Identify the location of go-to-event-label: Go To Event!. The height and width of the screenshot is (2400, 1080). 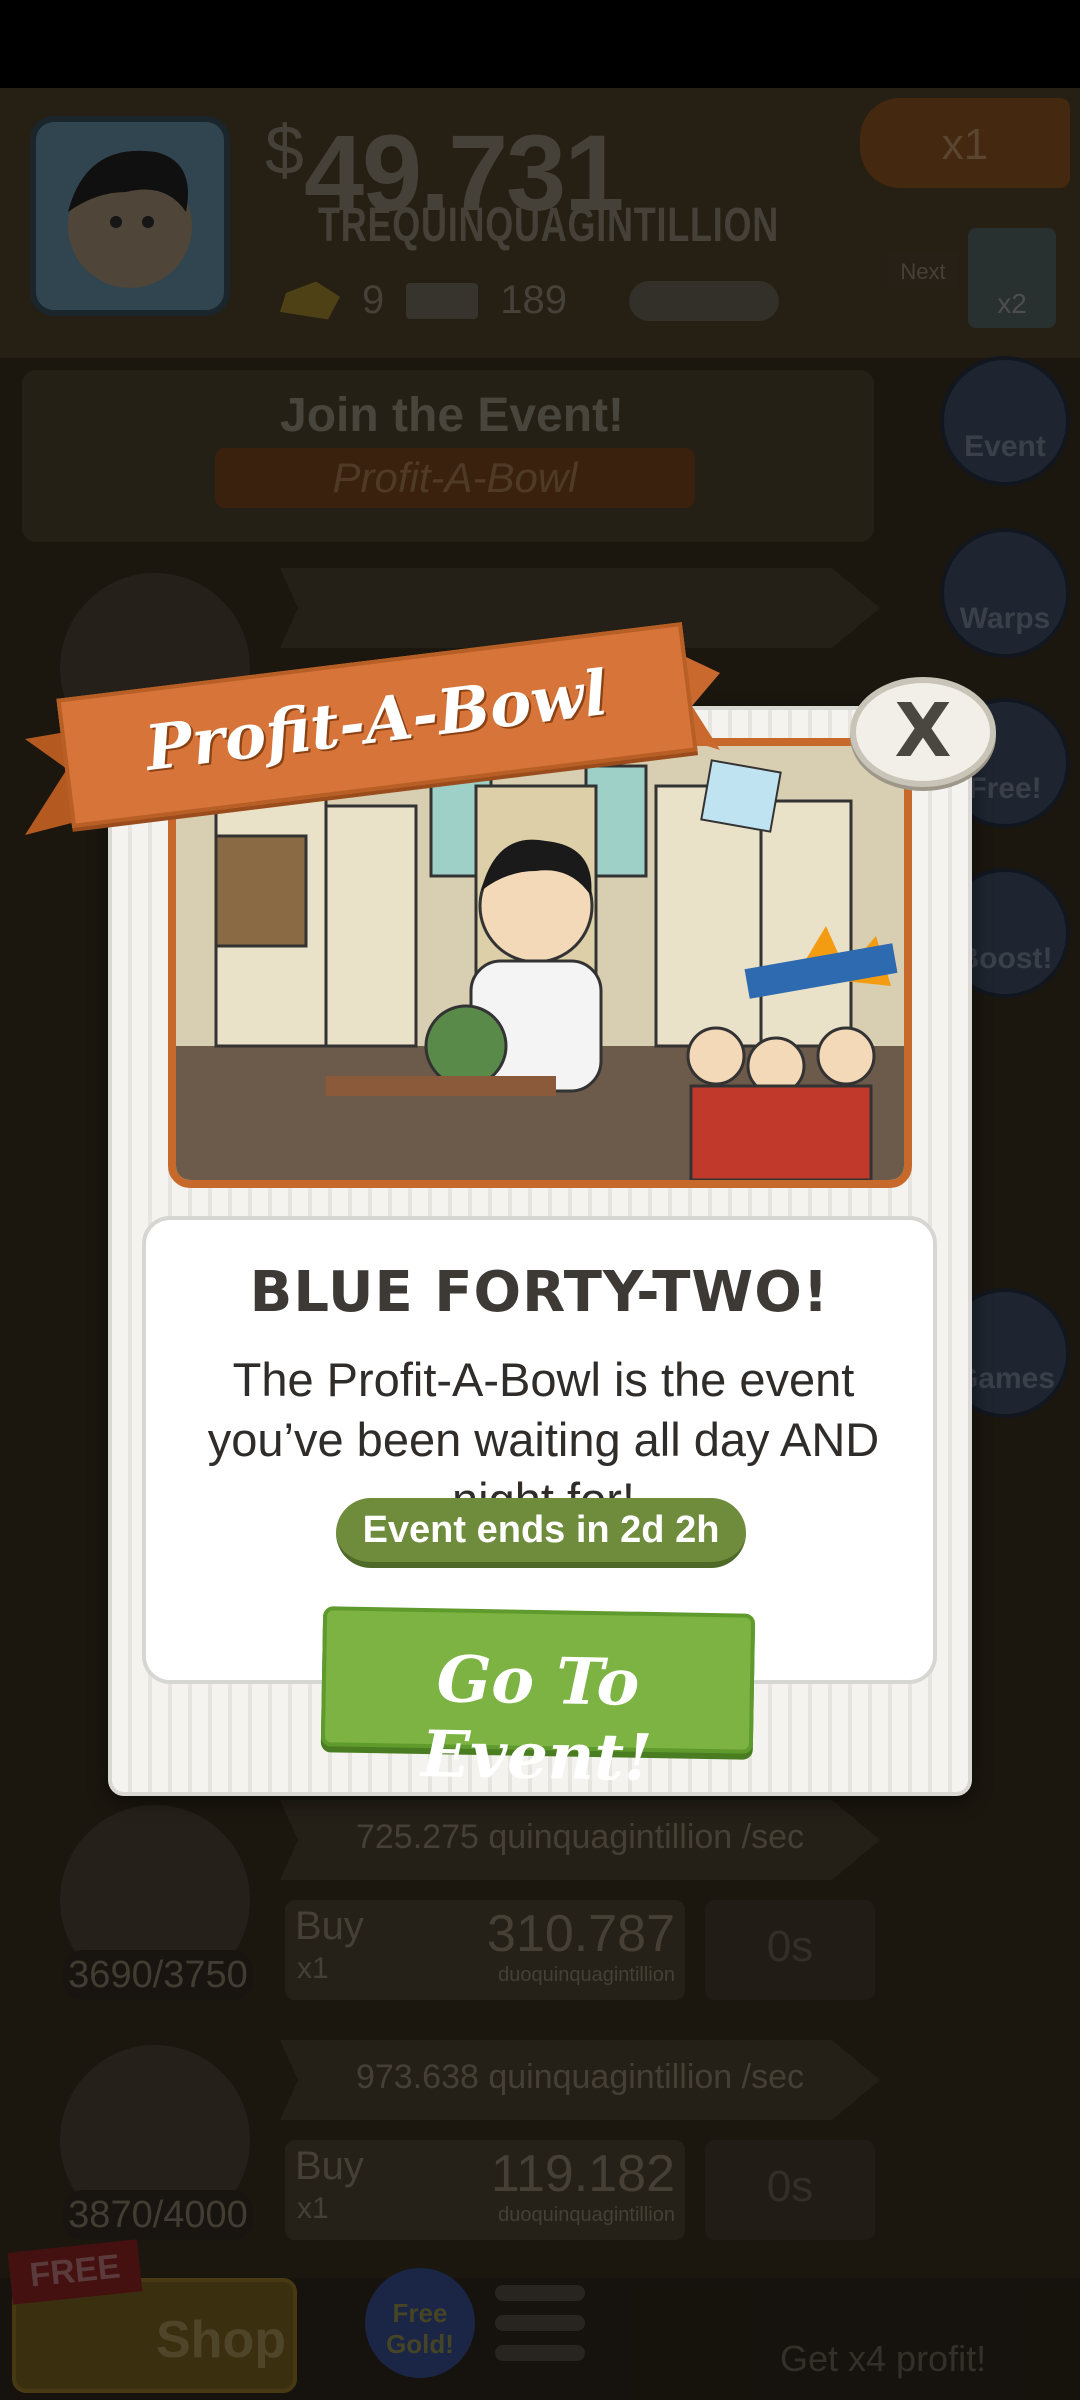
(536, 1719).